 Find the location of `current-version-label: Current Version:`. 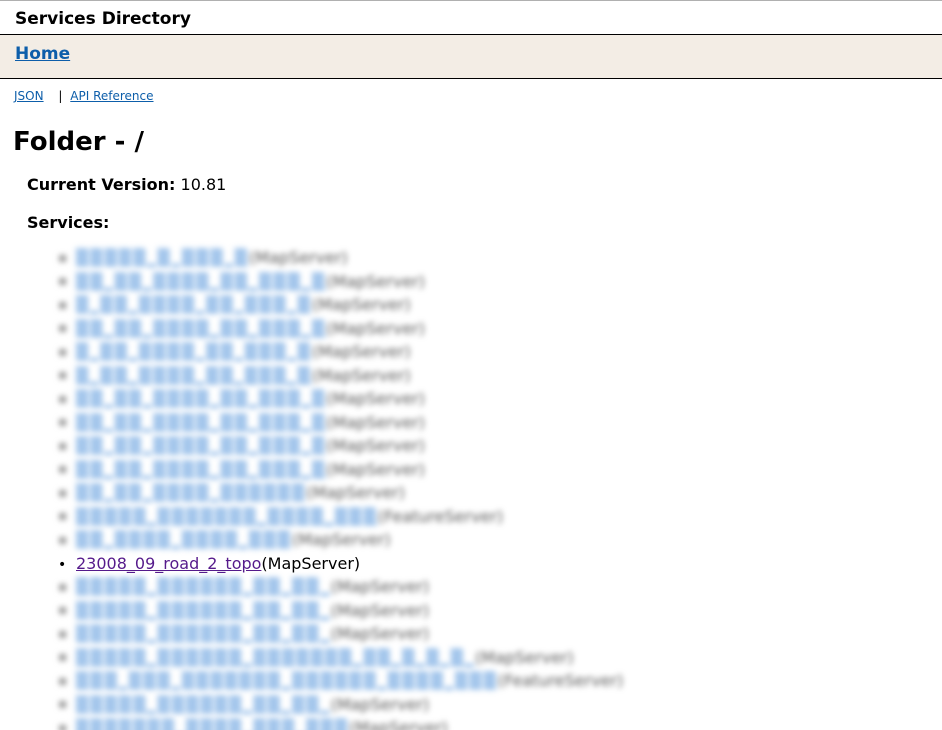

current-version-label: Current Version: is located at coordinates (101, 184).